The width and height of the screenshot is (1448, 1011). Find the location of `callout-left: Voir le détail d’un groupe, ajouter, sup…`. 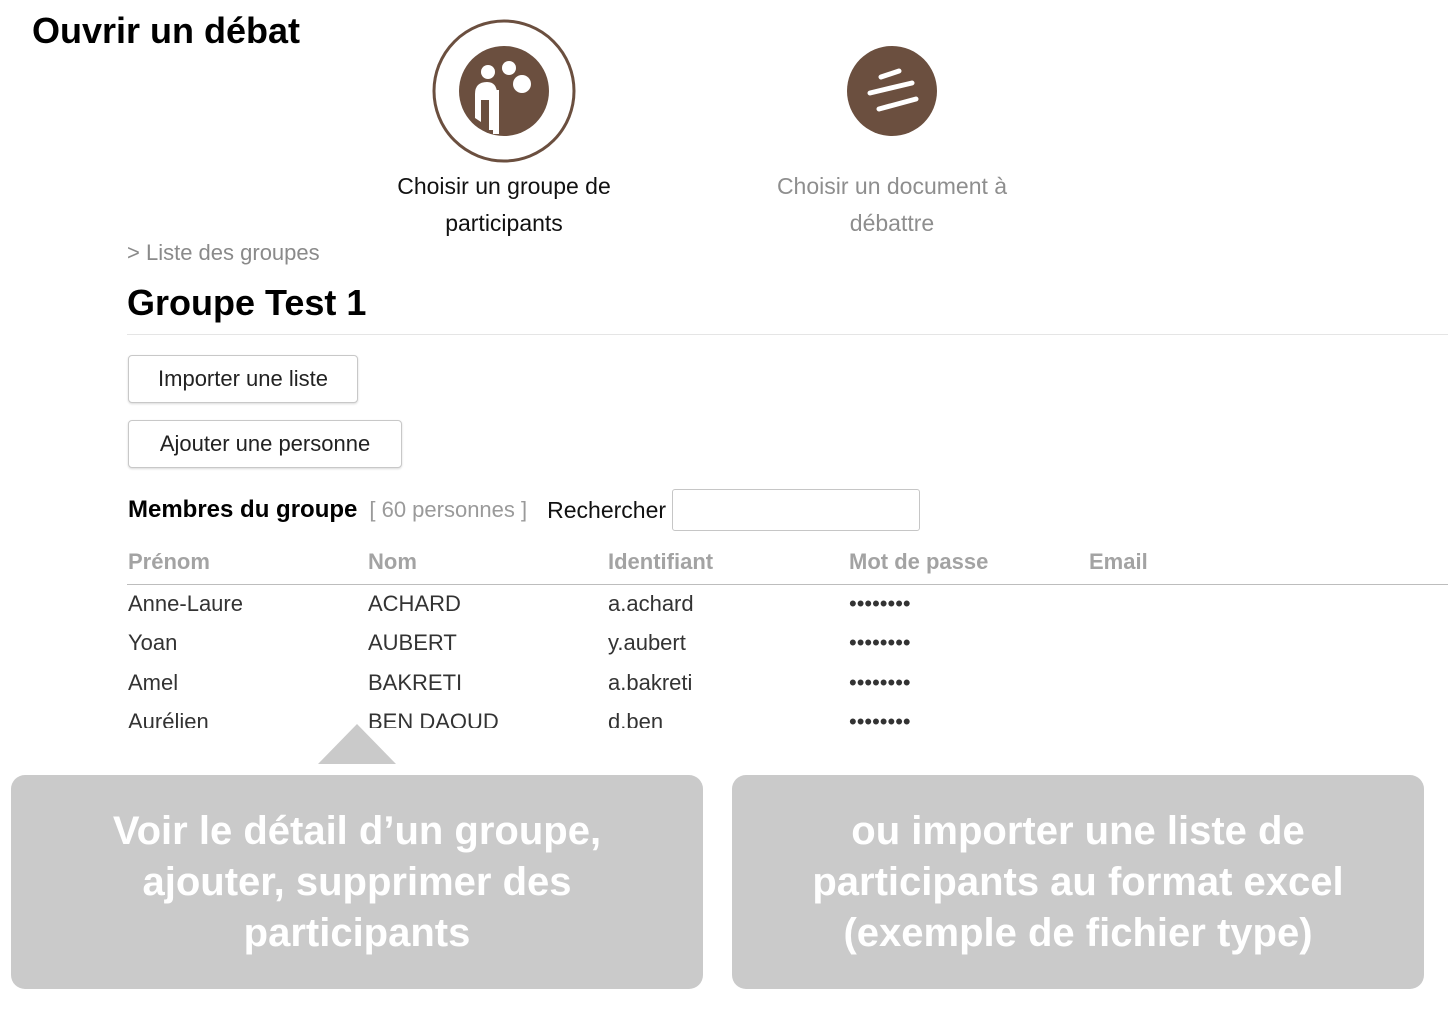

callout-left: Voir le détail d’un groupe, ajouter, sup… is located at coordinates (357, 882).